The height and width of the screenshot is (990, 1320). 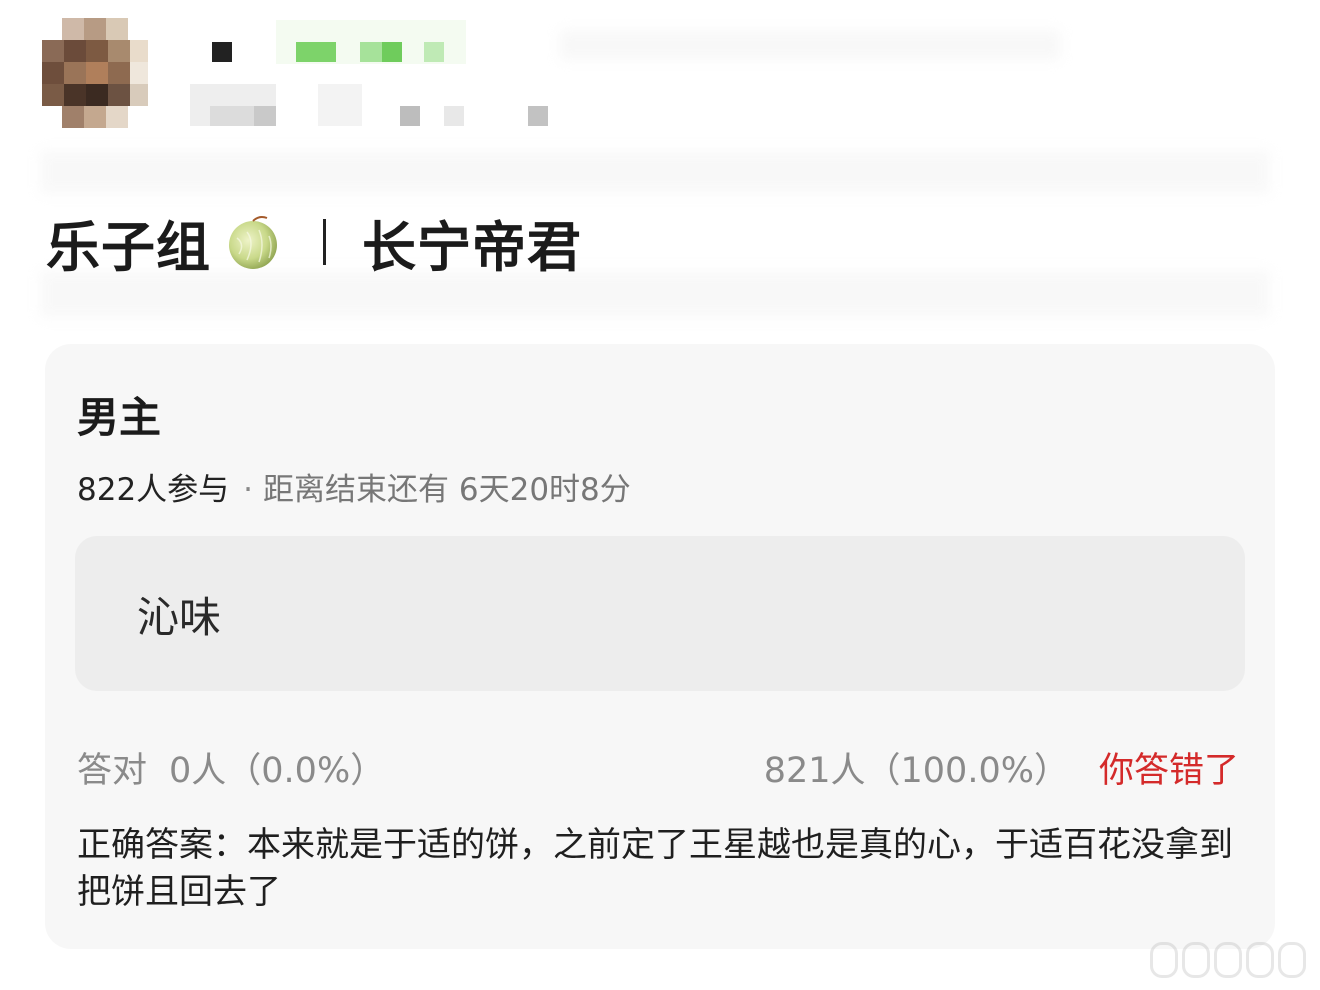 I want to click on time-remaining: 距离结束还有 6天20时8分, so click(x=447, y=490).